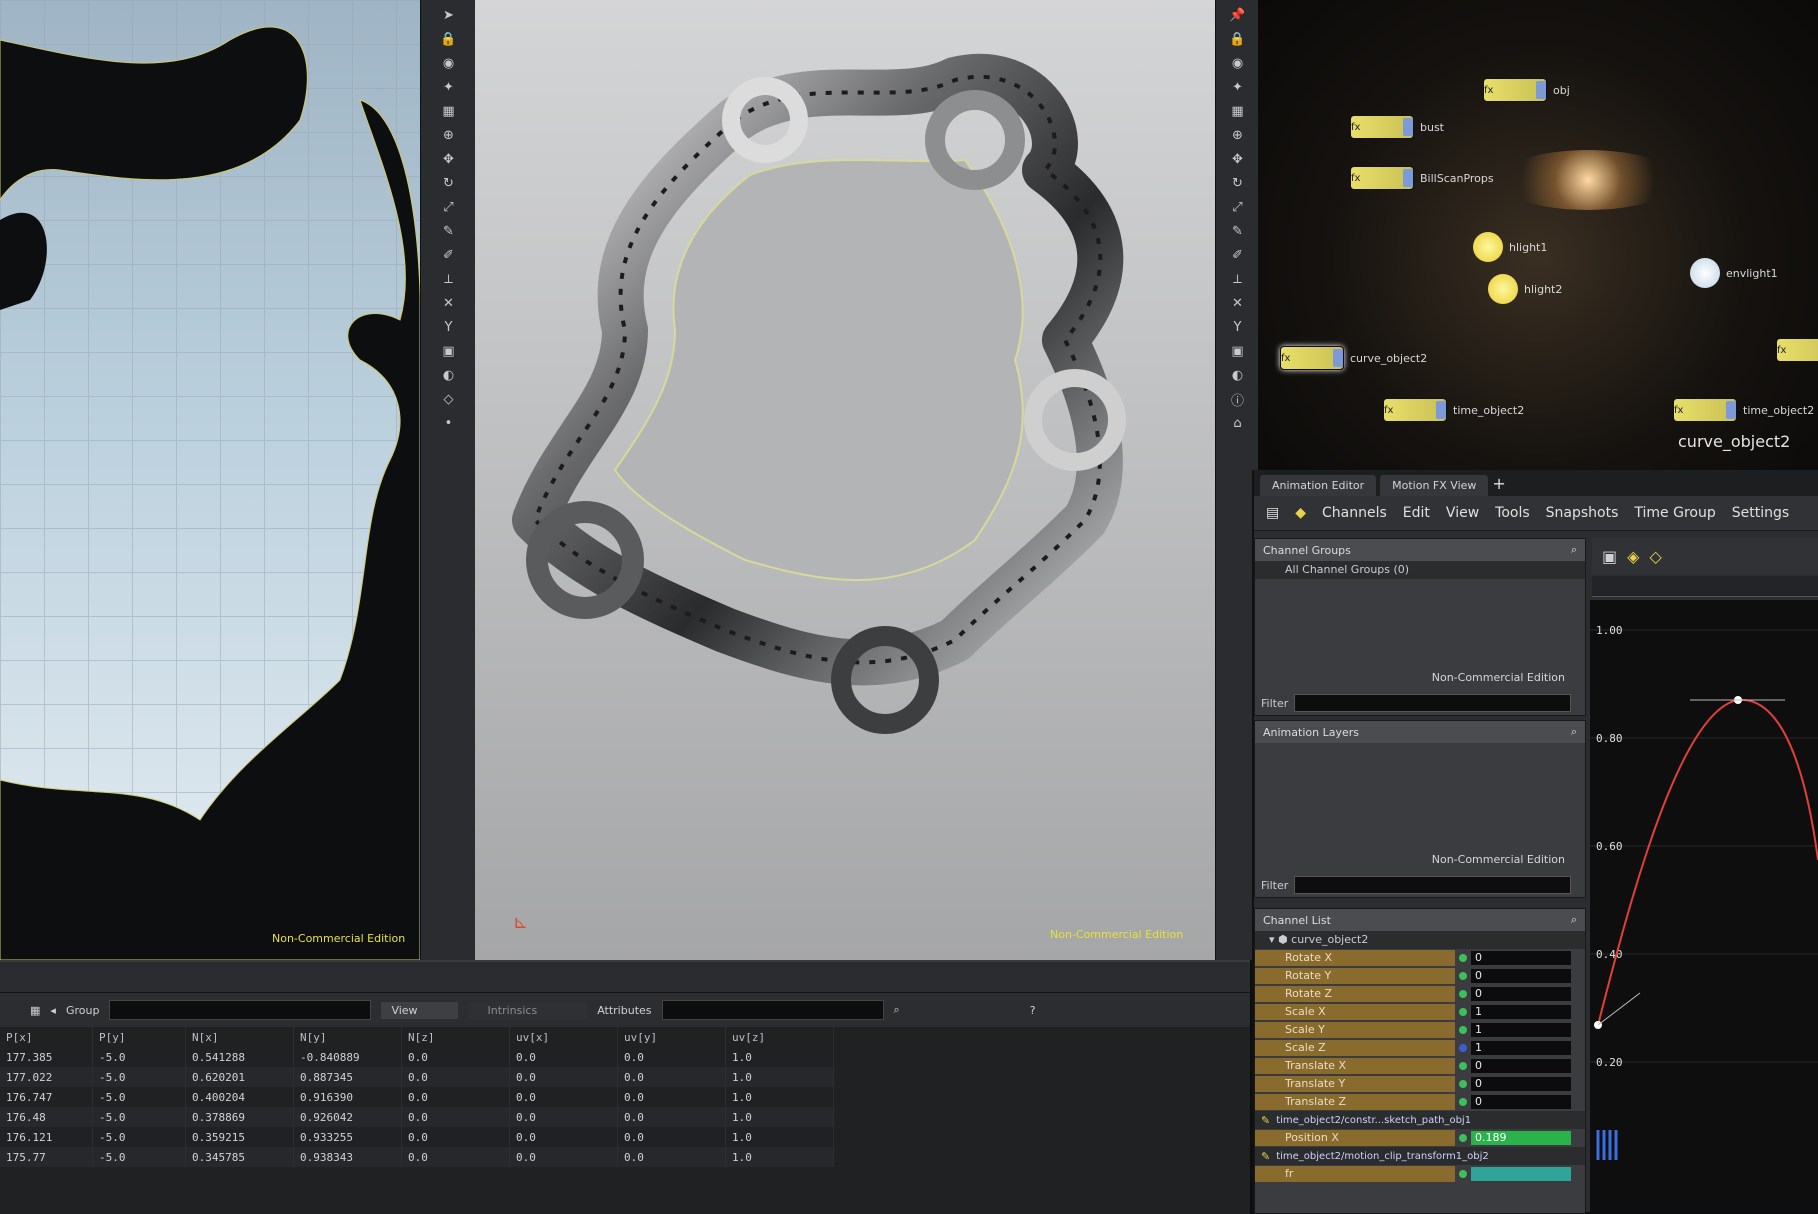  I want to click on menu-time-group: Time Group, so click(1674, 513).